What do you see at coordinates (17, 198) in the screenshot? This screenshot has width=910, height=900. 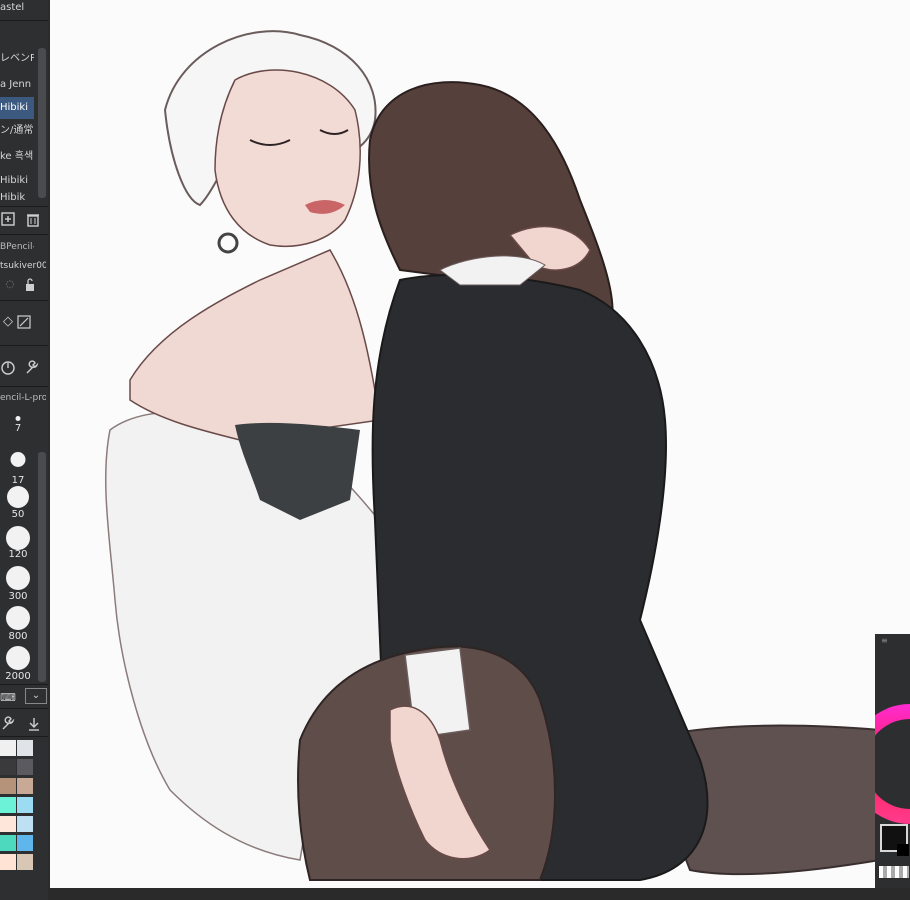 I see `layer-item: Hibik` at bounding box center [17, 198].